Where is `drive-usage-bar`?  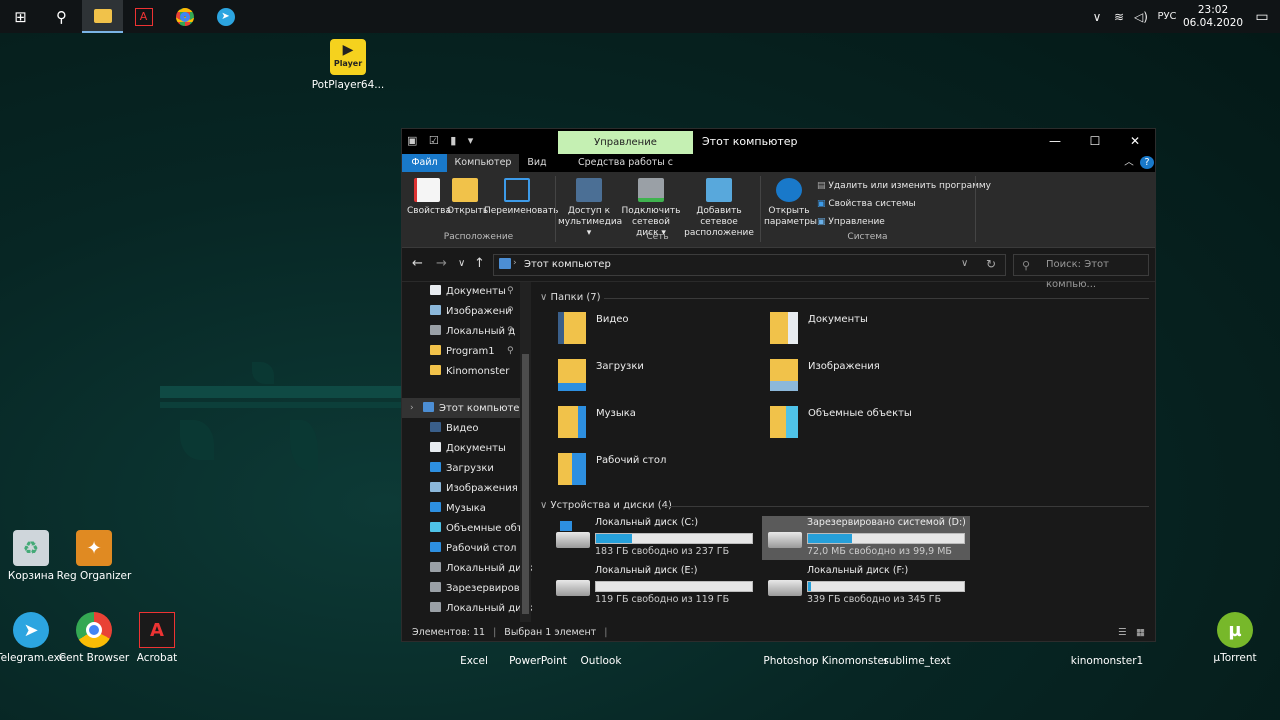 drive-usage-bar is located at coordinates (674, 538).